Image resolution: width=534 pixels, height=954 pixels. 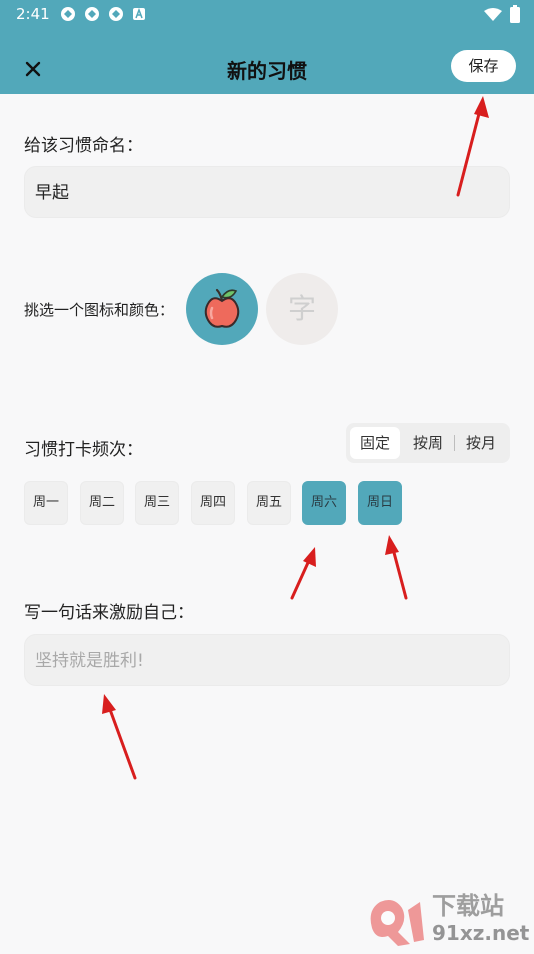 I want to click on battery-icon, so click(x=515, y=16).